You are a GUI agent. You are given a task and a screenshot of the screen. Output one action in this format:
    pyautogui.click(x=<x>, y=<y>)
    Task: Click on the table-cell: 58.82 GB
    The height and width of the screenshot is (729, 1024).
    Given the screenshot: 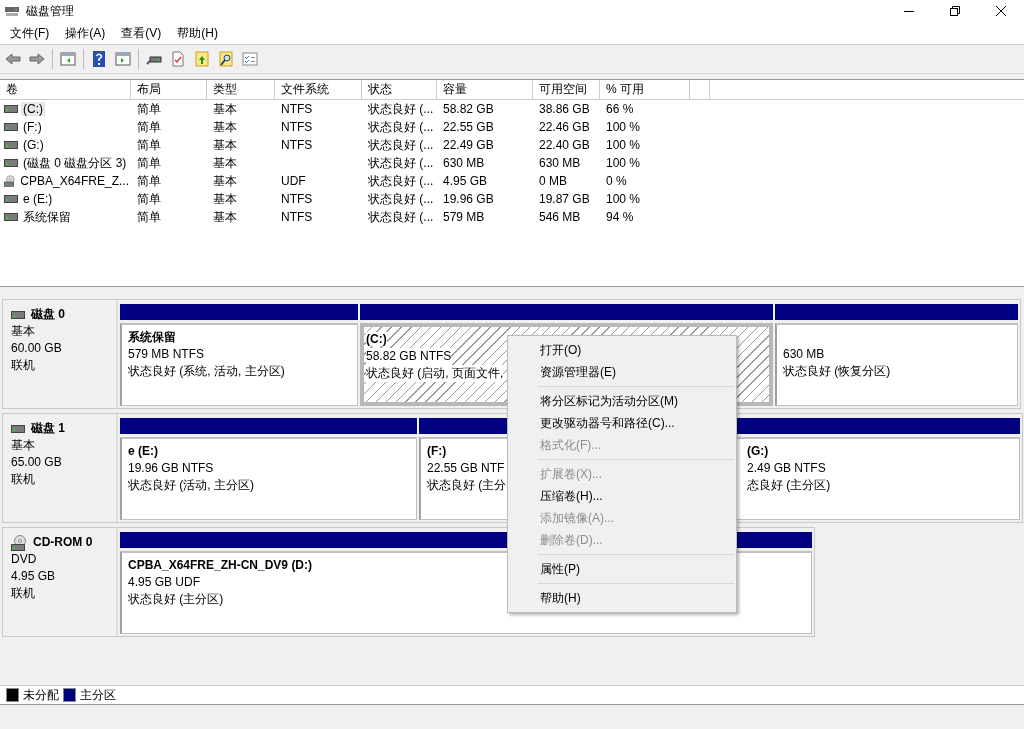 What is the action you would take?
    pyautogui.click(x=468, y=109)
    